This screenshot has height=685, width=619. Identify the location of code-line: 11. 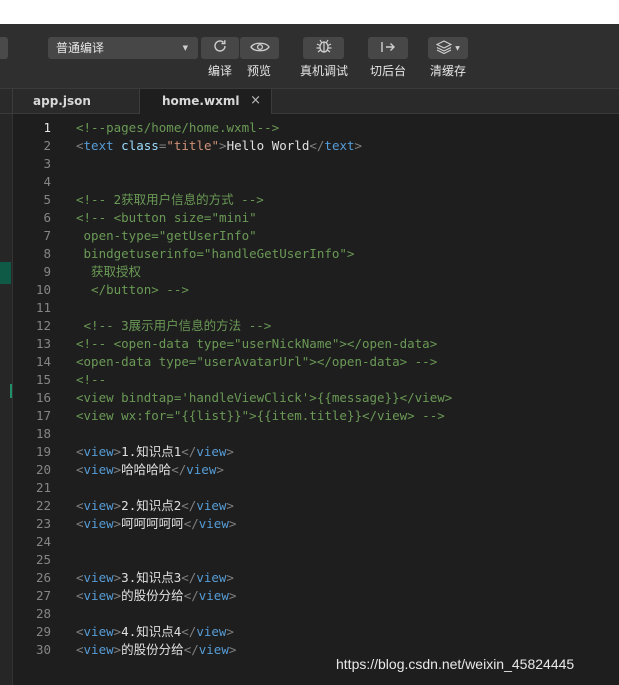
(316, 308).